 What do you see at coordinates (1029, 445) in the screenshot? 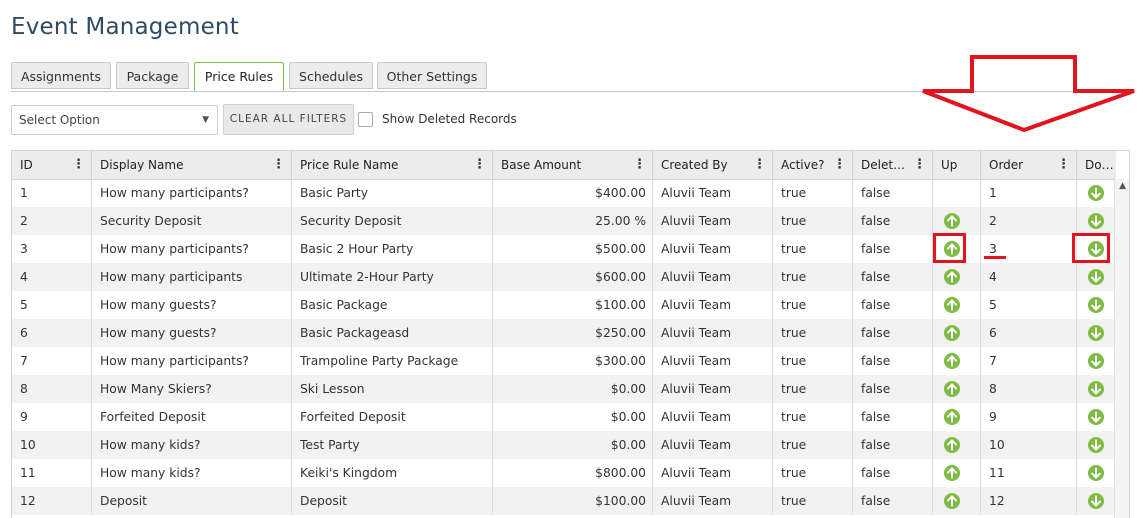
I see `cell-order: 10` at bounding box center [1029, 445].